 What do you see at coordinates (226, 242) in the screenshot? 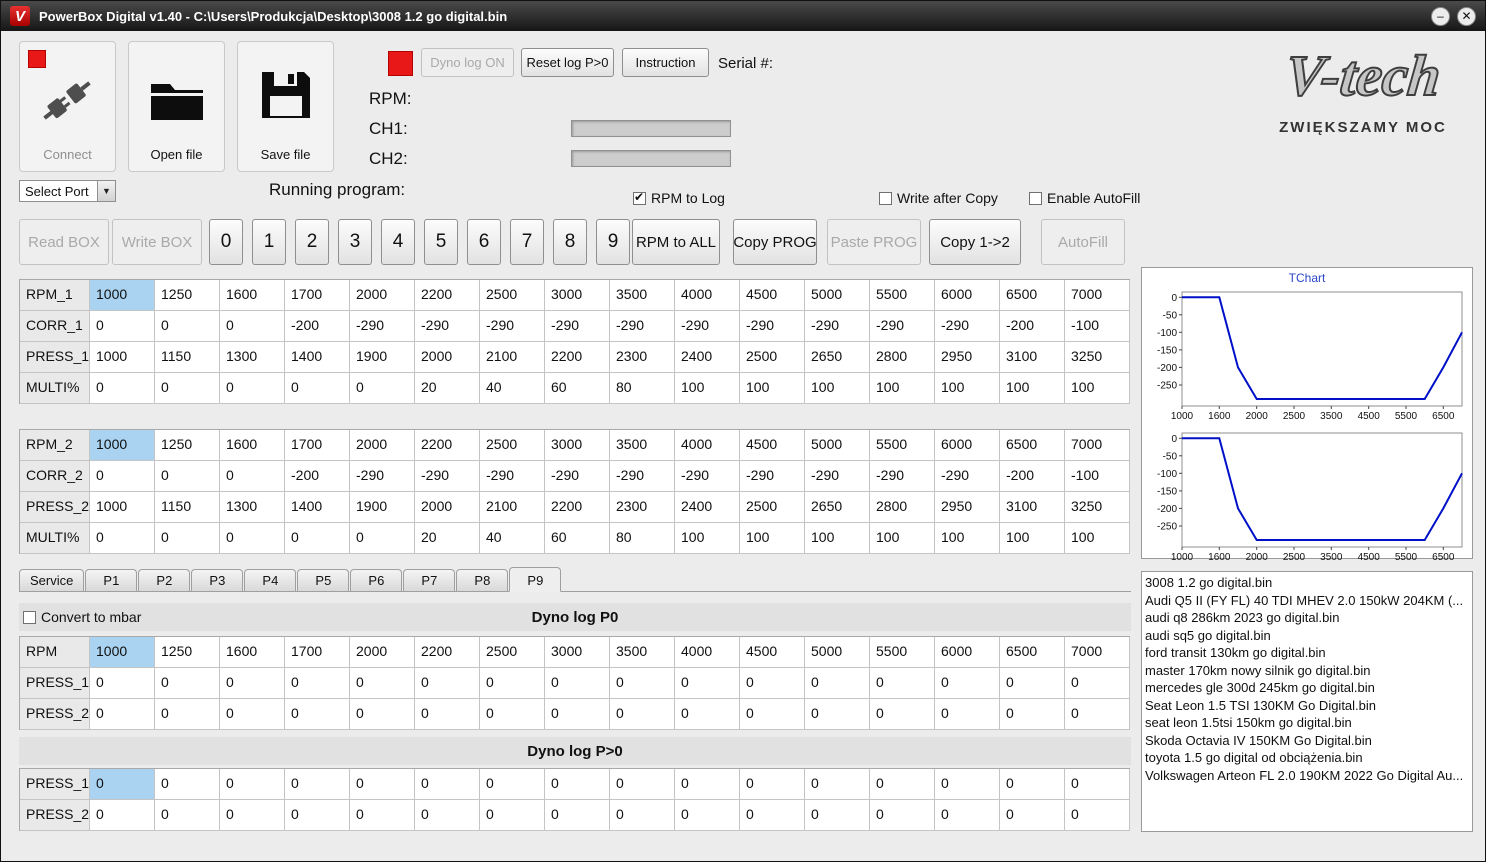
I see `digit-button-0: 0` at bounding box center [226, 242].